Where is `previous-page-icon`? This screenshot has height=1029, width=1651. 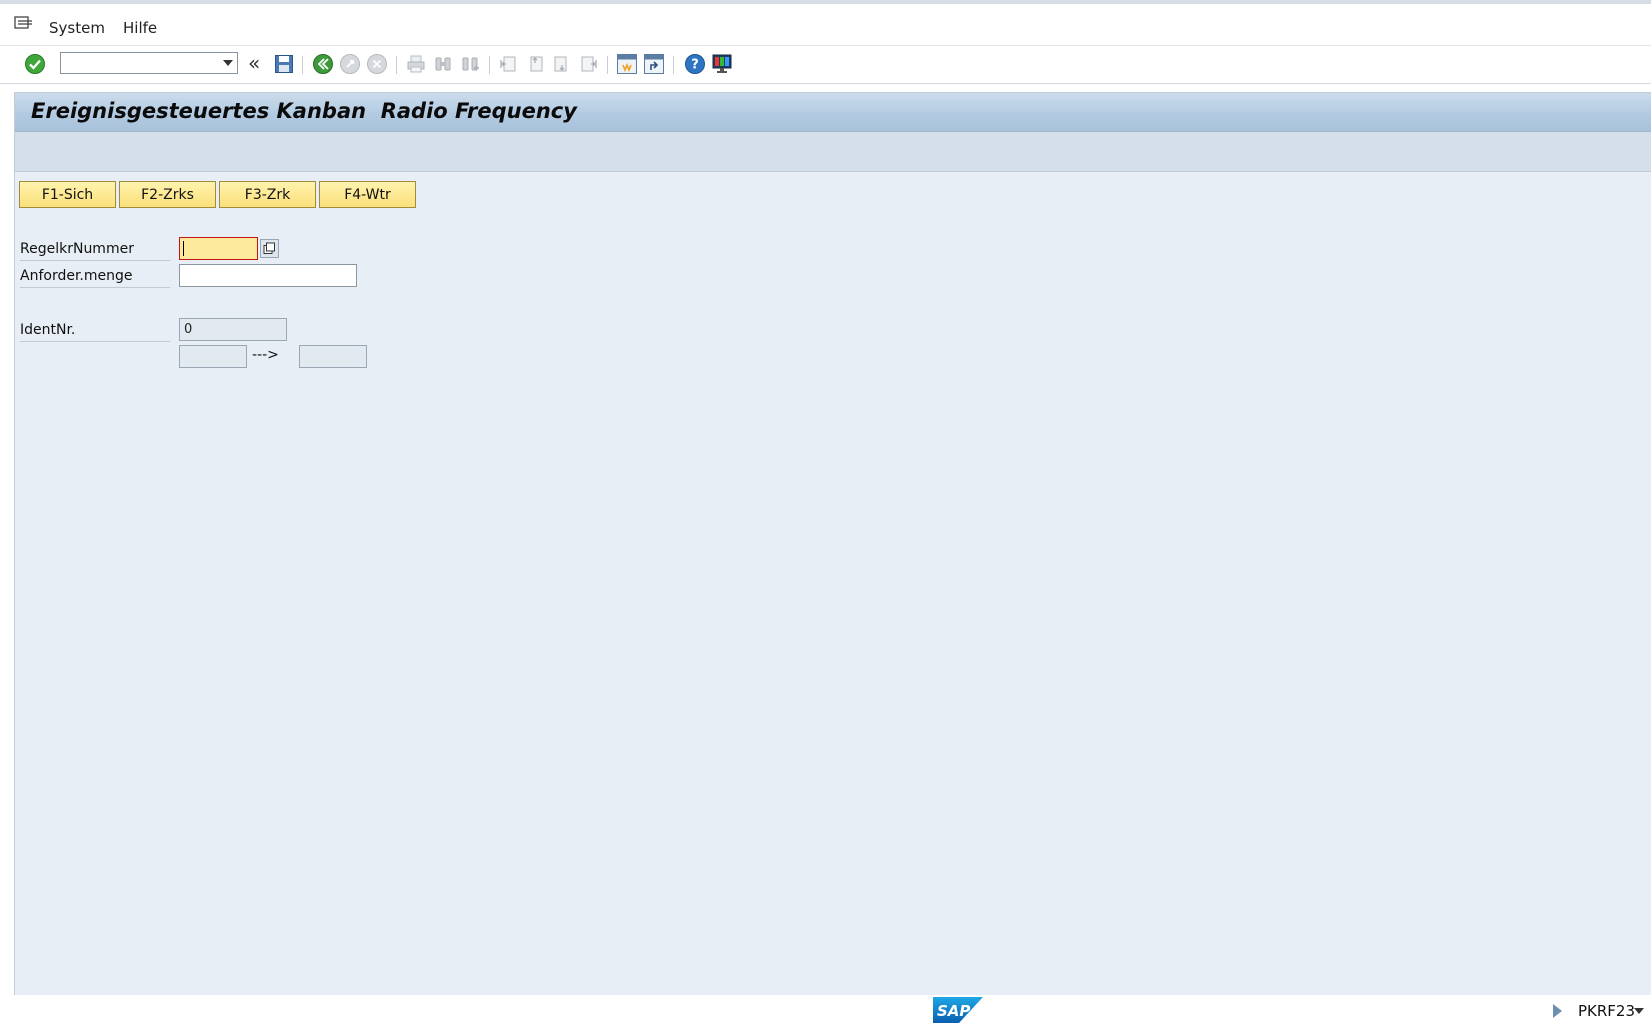
previous-page-icon is located at coordinates (535, 64).